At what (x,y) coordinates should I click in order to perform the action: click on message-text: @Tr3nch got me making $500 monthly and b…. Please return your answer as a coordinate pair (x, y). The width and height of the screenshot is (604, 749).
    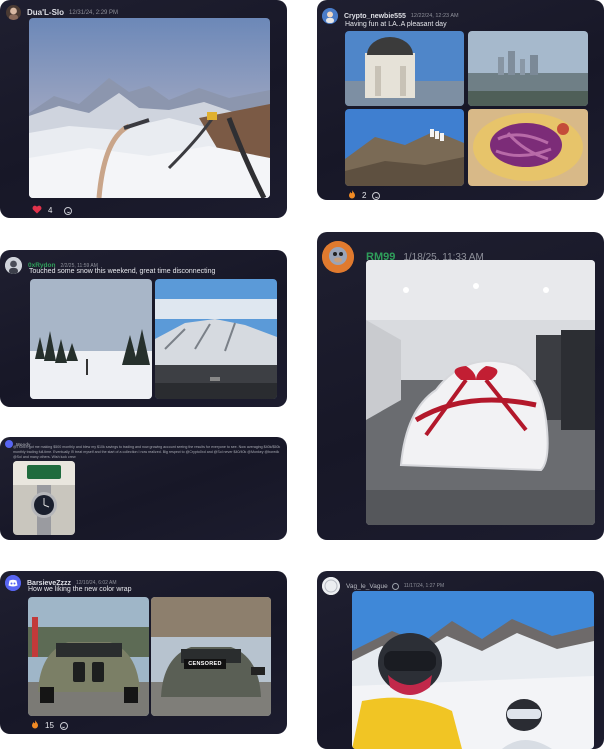
    Looking at the image, I should click on (147, 452).